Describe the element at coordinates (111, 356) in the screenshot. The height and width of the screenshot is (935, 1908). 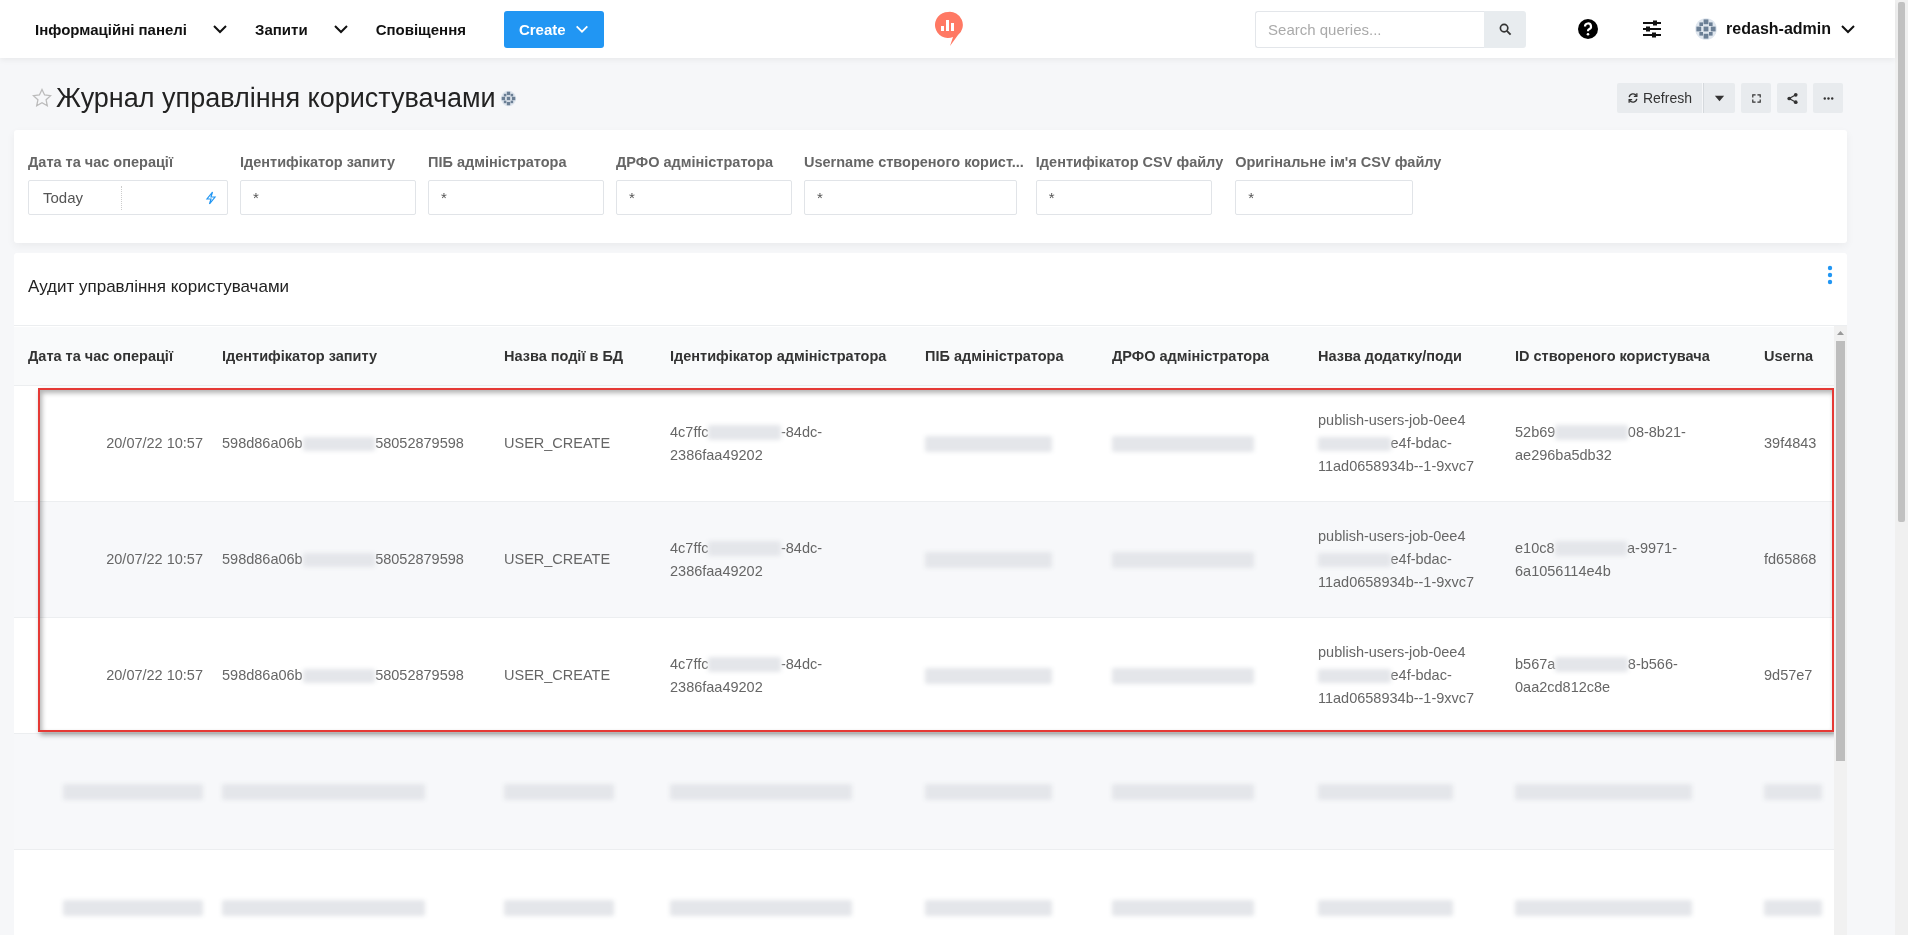
I see `column-header: Дата та час операції` at that location.